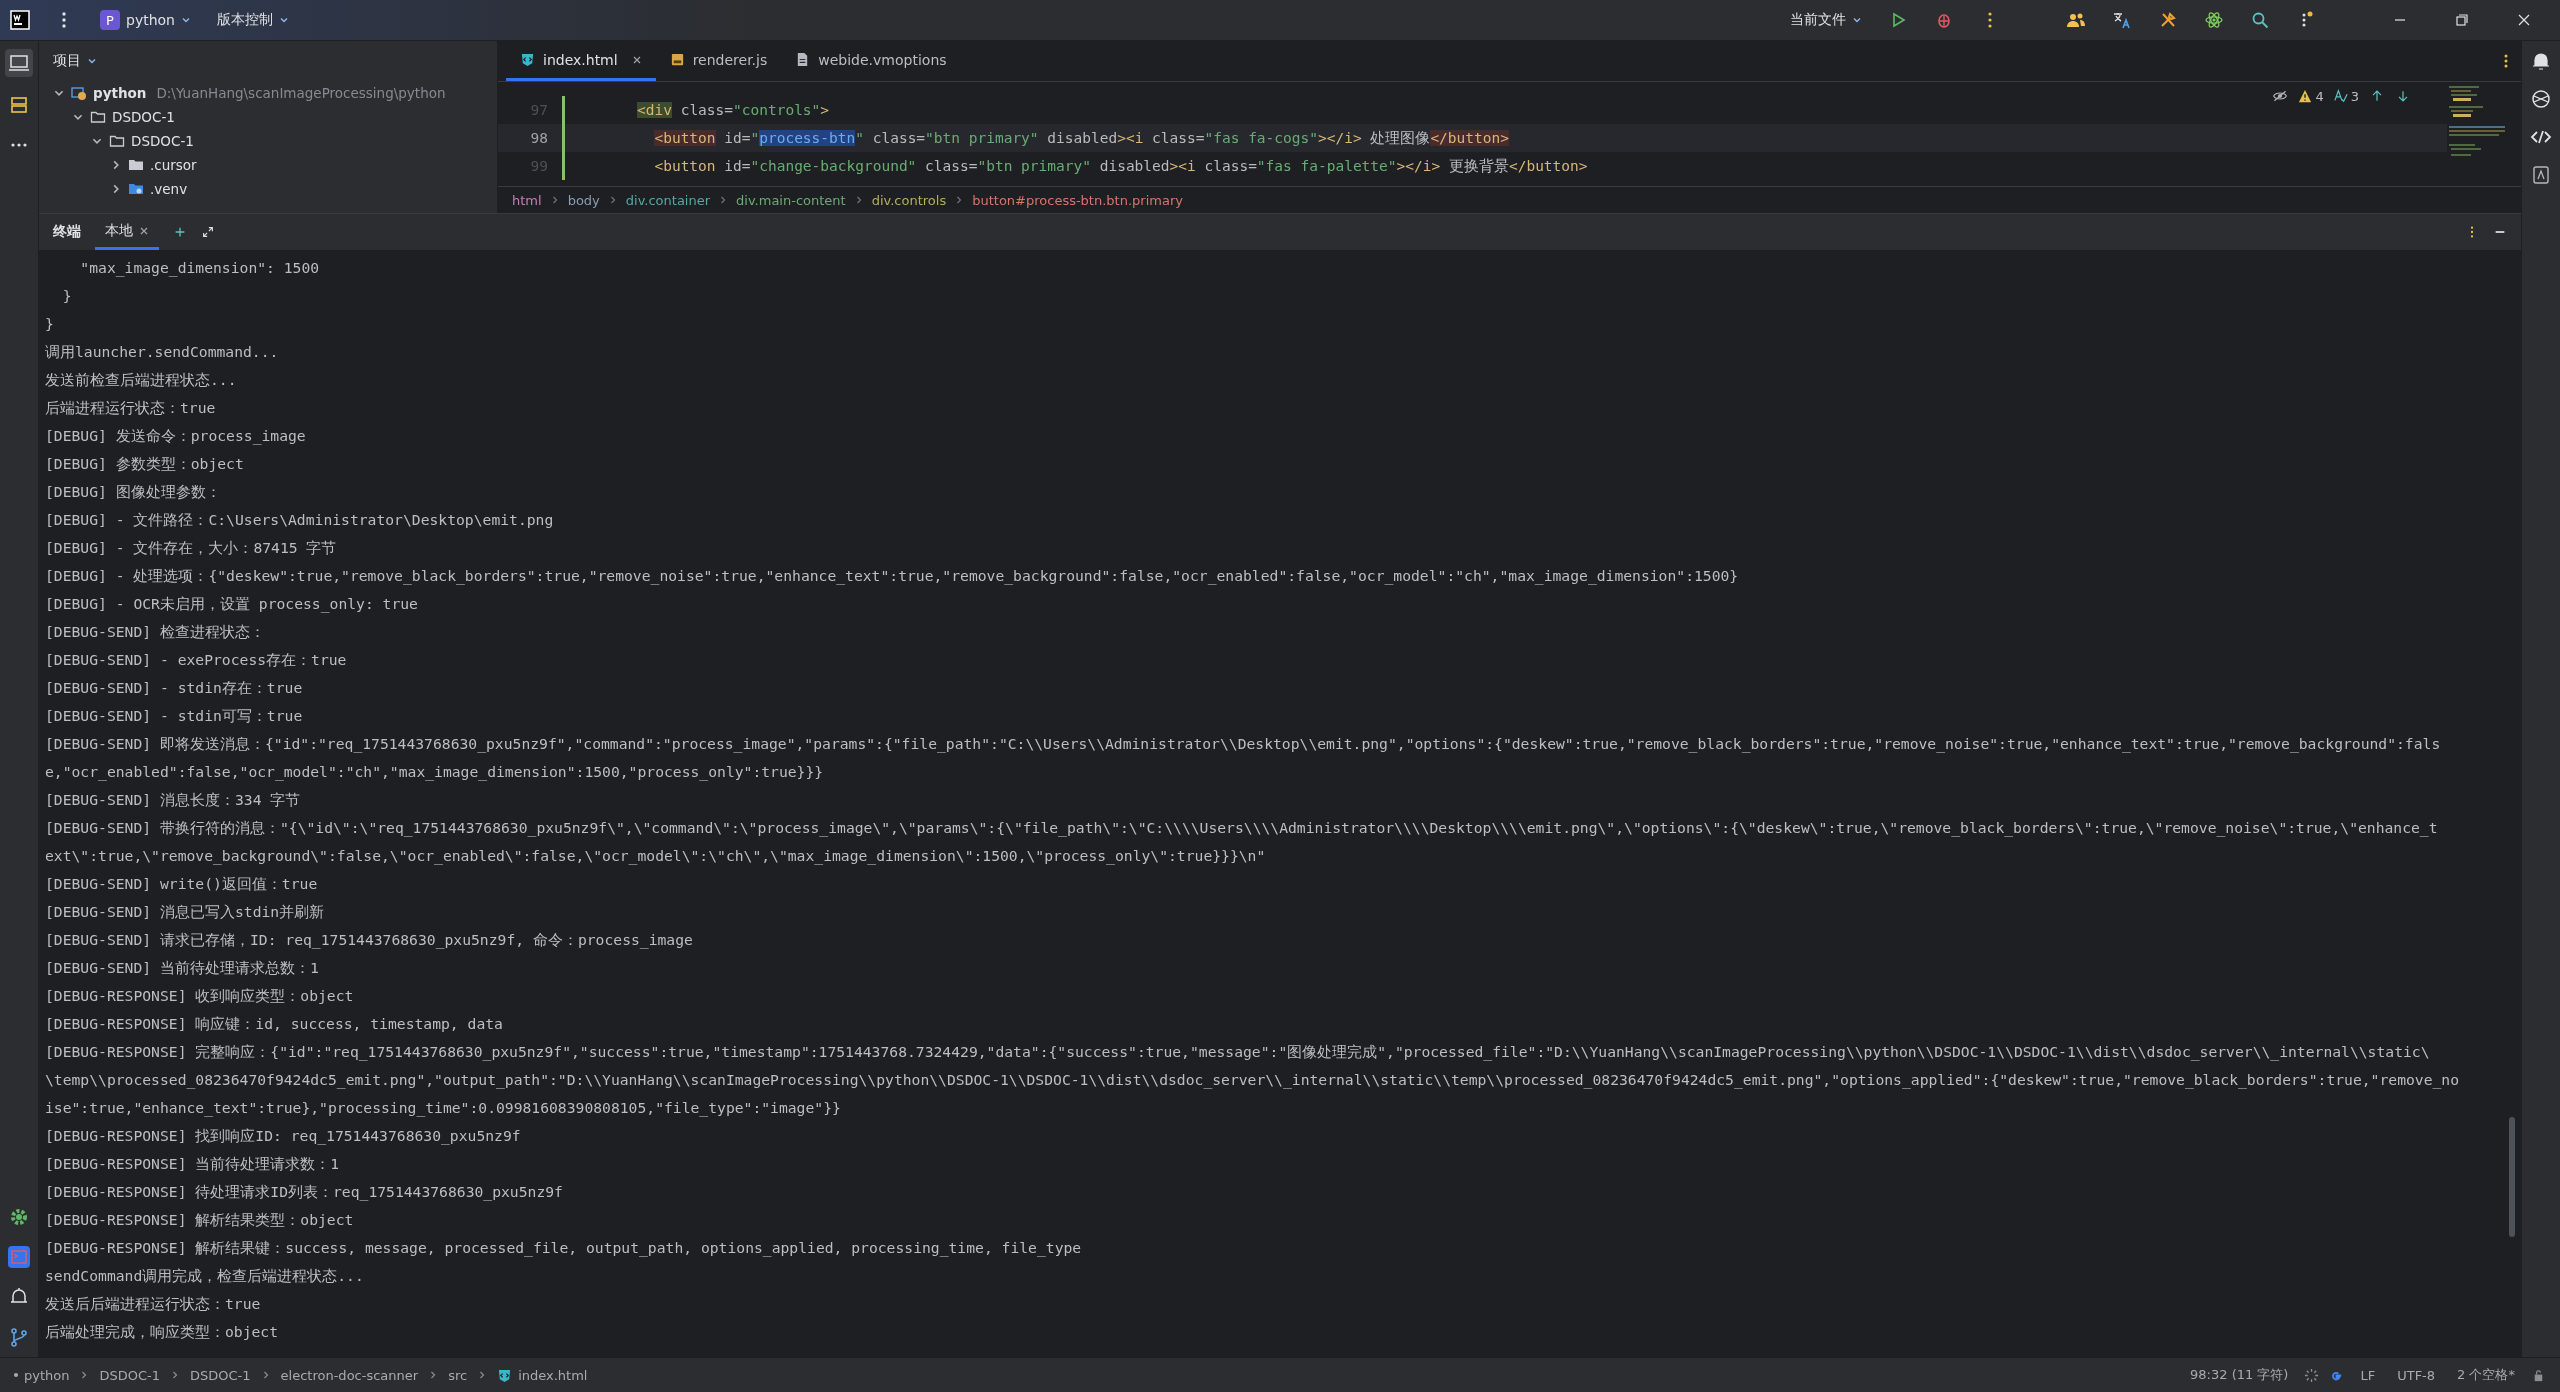  Describe the element at coordinates (2214, 20) in the screenshot. I see `atom-icon` at that location.